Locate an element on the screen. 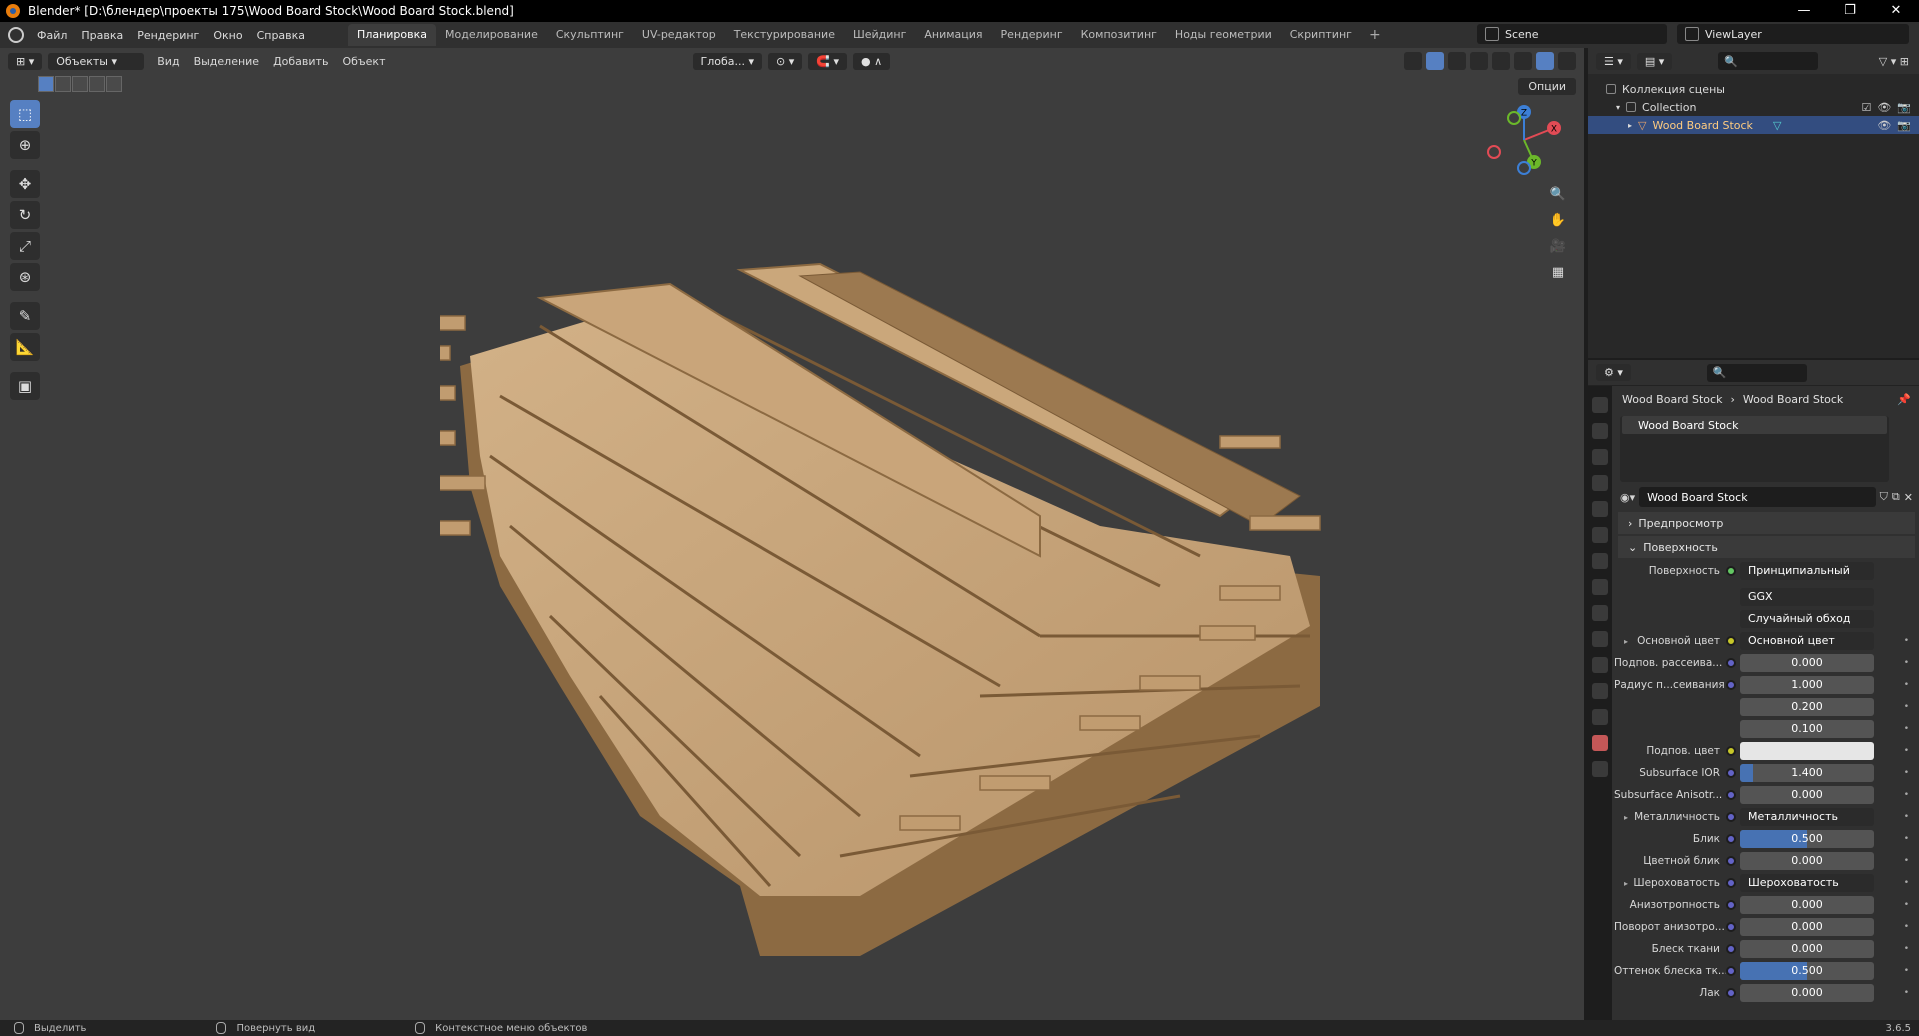  material-browse-icon: ◉▾ is located at coordinates (1627, 497).